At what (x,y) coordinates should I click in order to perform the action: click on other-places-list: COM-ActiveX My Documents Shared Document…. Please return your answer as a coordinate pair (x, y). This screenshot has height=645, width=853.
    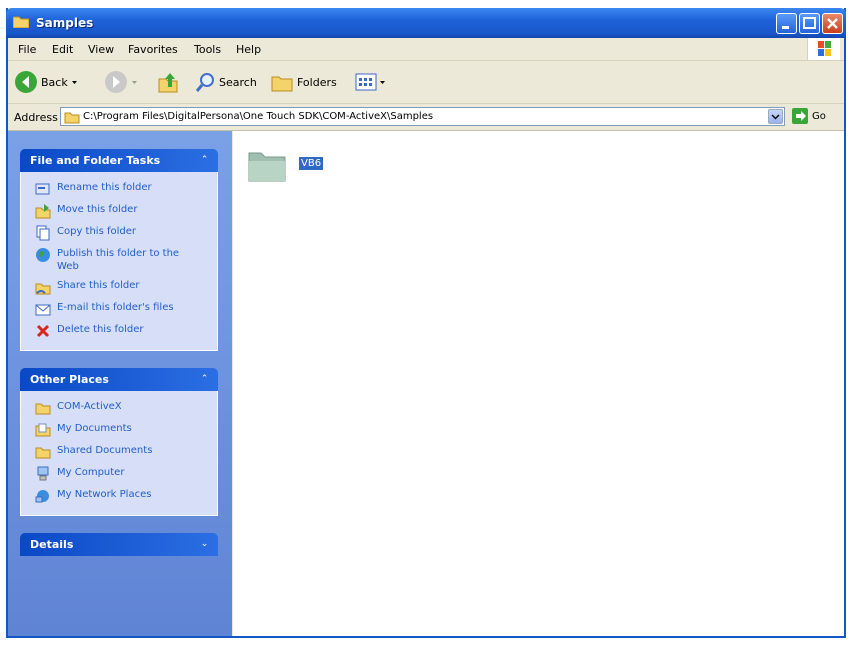
    Looking at the image, I should click on (119, 453).